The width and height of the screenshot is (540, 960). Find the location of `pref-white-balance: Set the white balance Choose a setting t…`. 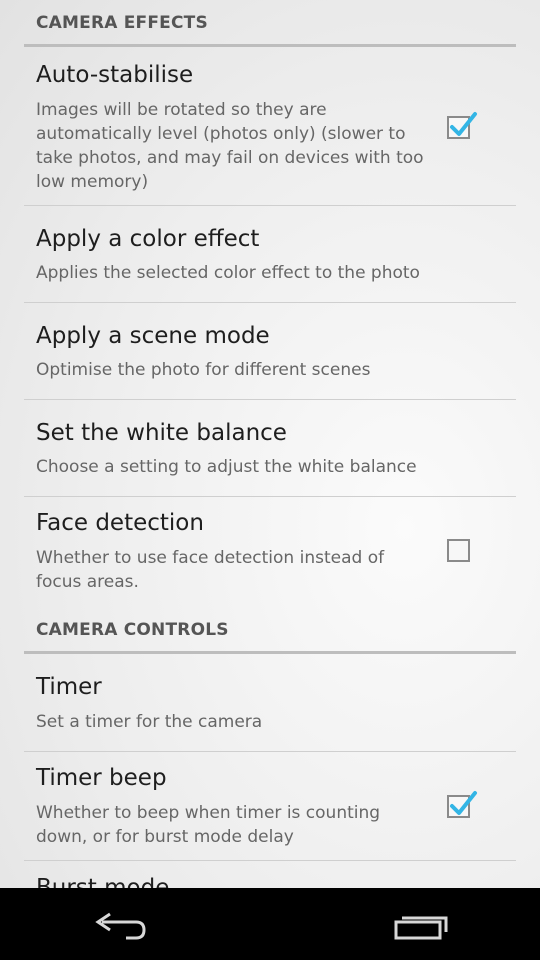

pref-white-balance: Set the white balance Choose a setting t… is located at coordinates (270, 448).